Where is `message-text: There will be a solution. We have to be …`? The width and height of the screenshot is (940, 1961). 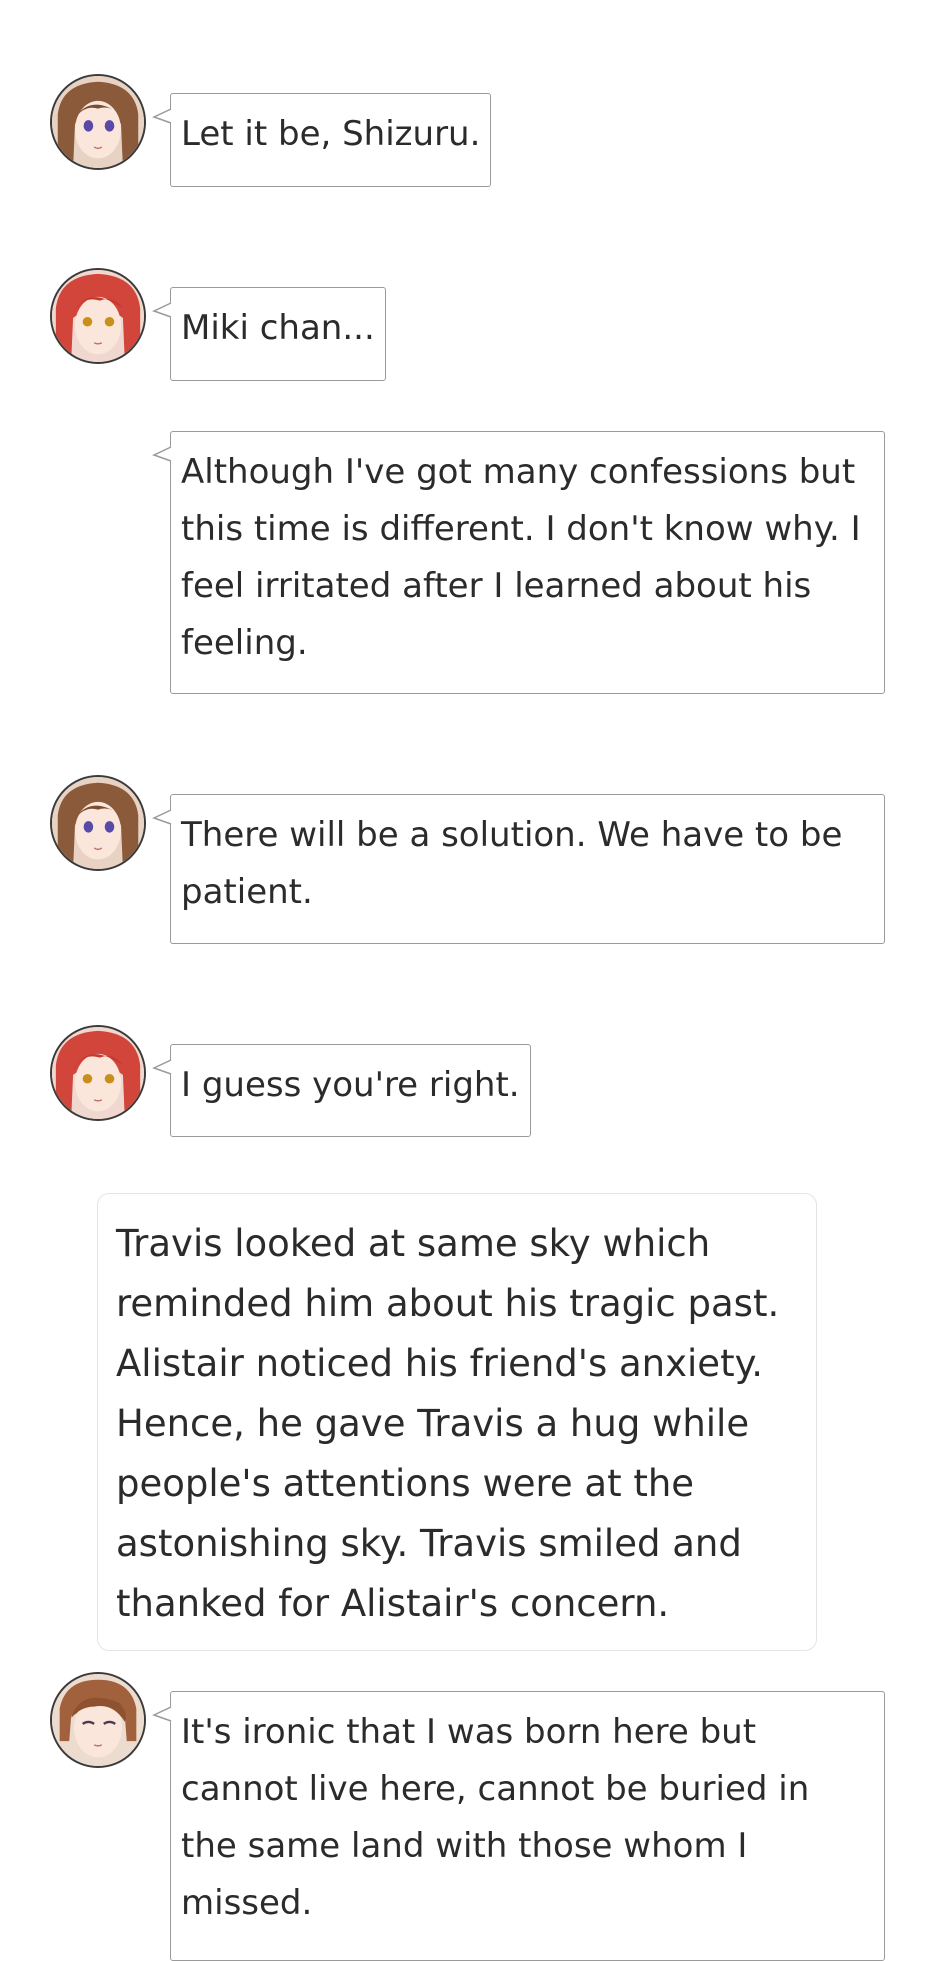 message-text: There will be a solution. We have to be … is located at coordinates (512, 863).